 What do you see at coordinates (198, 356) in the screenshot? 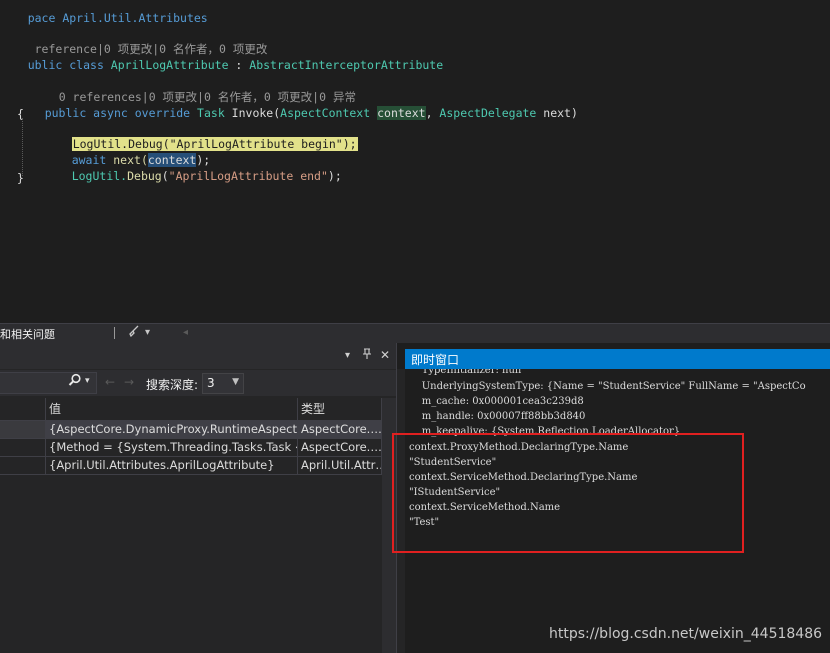
I see `locals-title-bar: ▾ ✕` at bounding box center [198, 356].